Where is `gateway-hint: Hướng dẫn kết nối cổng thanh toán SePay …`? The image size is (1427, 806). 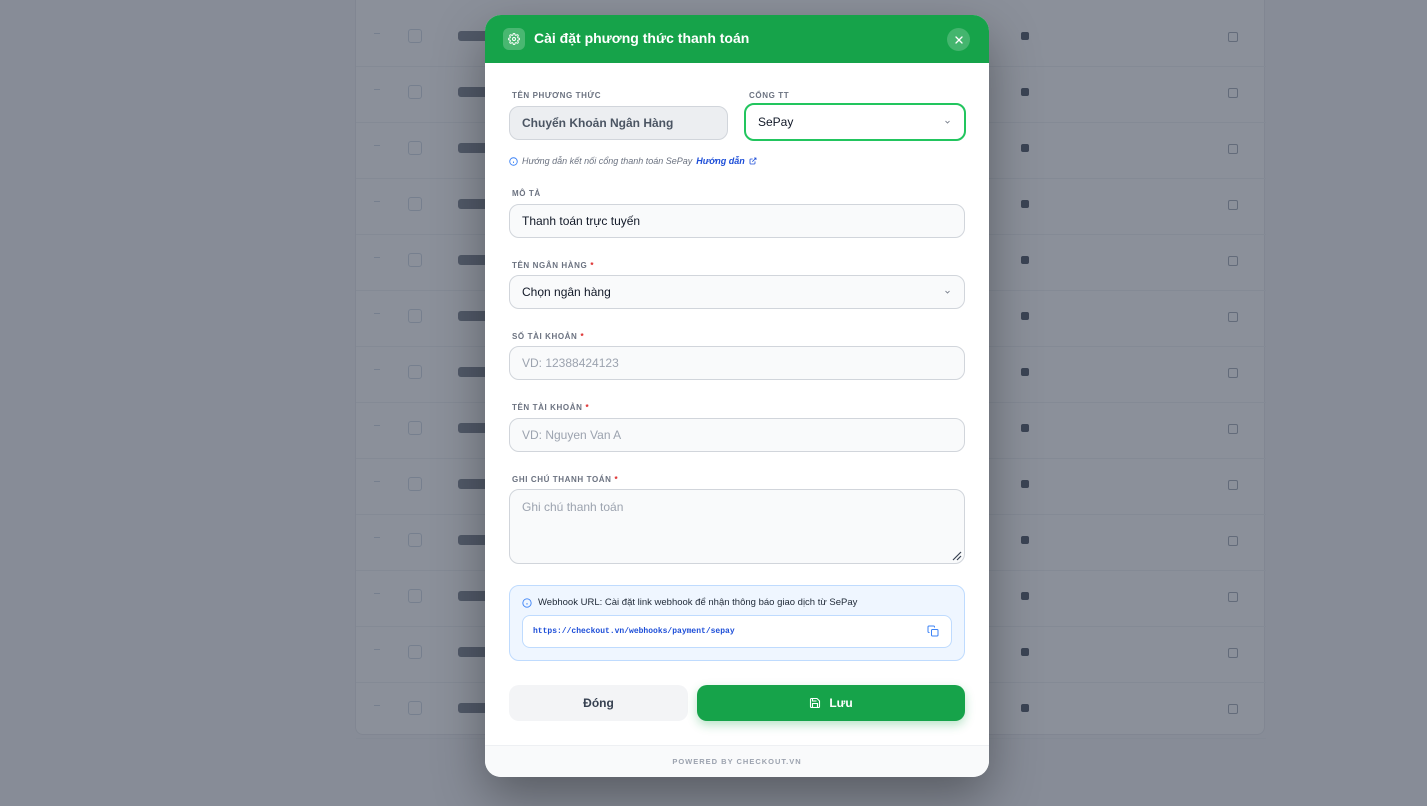 gateway-hint: Hướng dẫn kết nối cổng thanh toán SePay … is located at coordinates (633, 161).